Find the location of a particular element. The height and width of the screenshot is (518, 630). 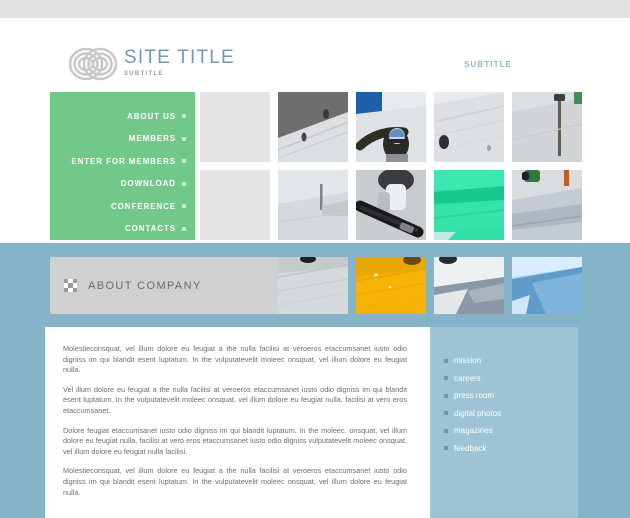

about-section-header: ABOUT COMPANY is located at coordinates (164, 285).